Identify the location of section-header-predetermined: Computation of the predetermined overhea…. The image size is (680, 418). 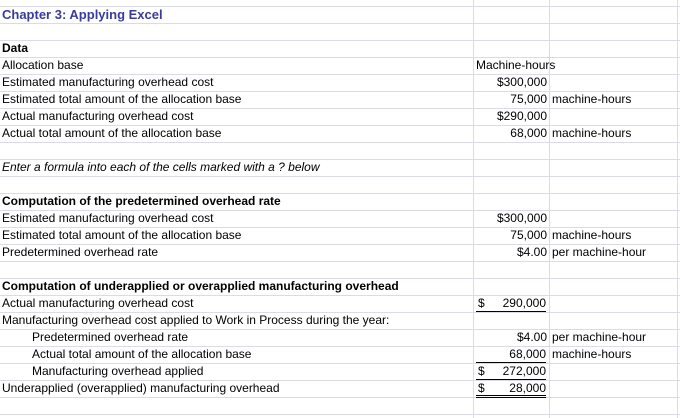
(141, 201).